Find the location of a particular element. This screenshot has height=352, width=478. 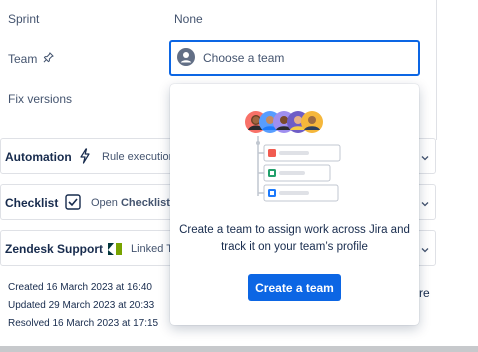

open-checklist-prefix: Open is located at coordinates (104, 203).